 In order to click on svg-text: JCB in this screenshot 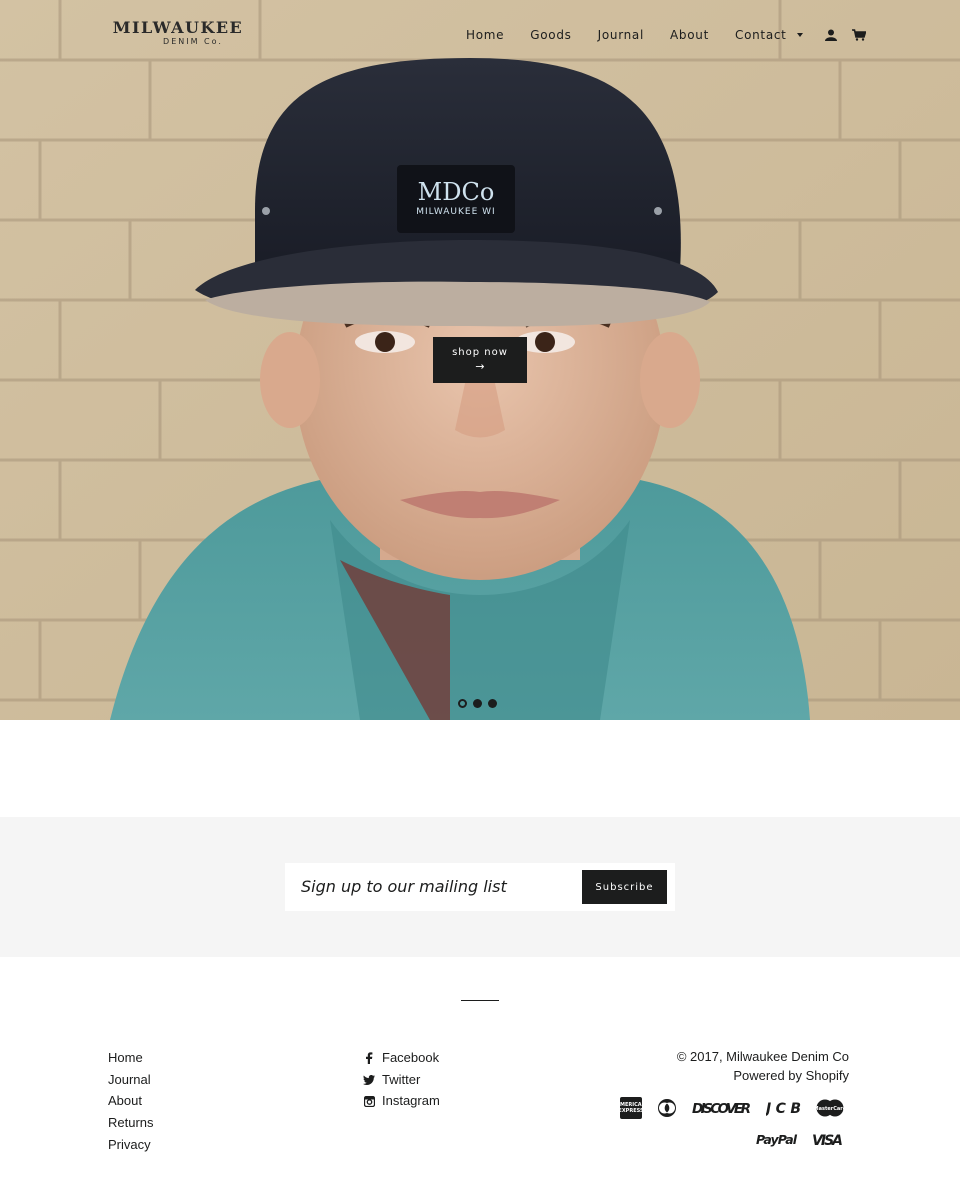, I will do `click(783, 1108)`.